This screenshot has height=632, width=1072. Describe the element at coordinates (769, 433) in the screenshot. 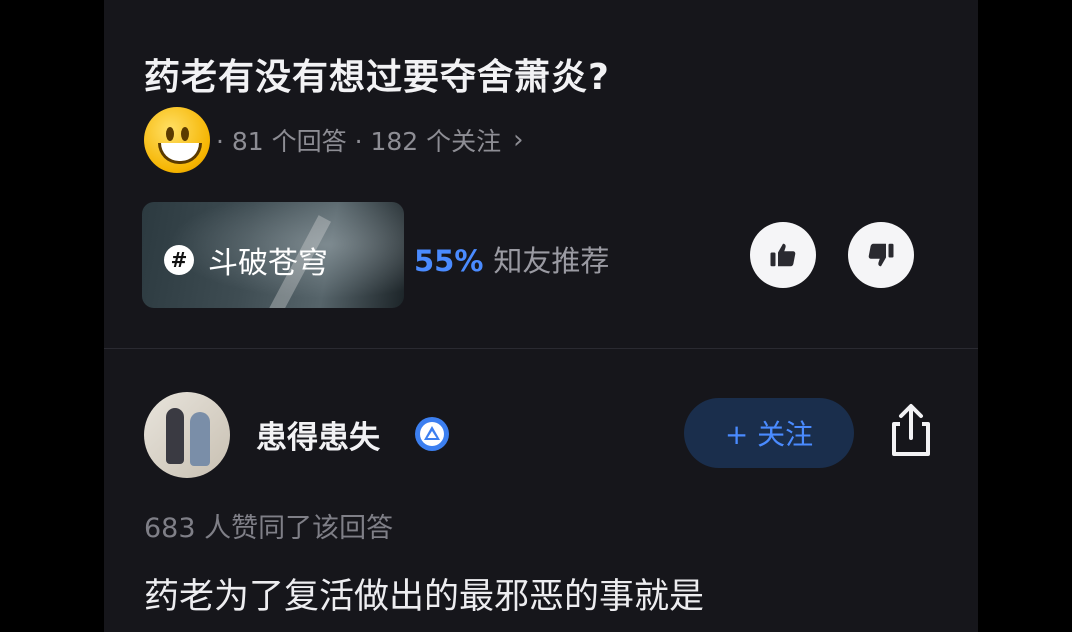

I see `follow-button: + 关注` at that location.